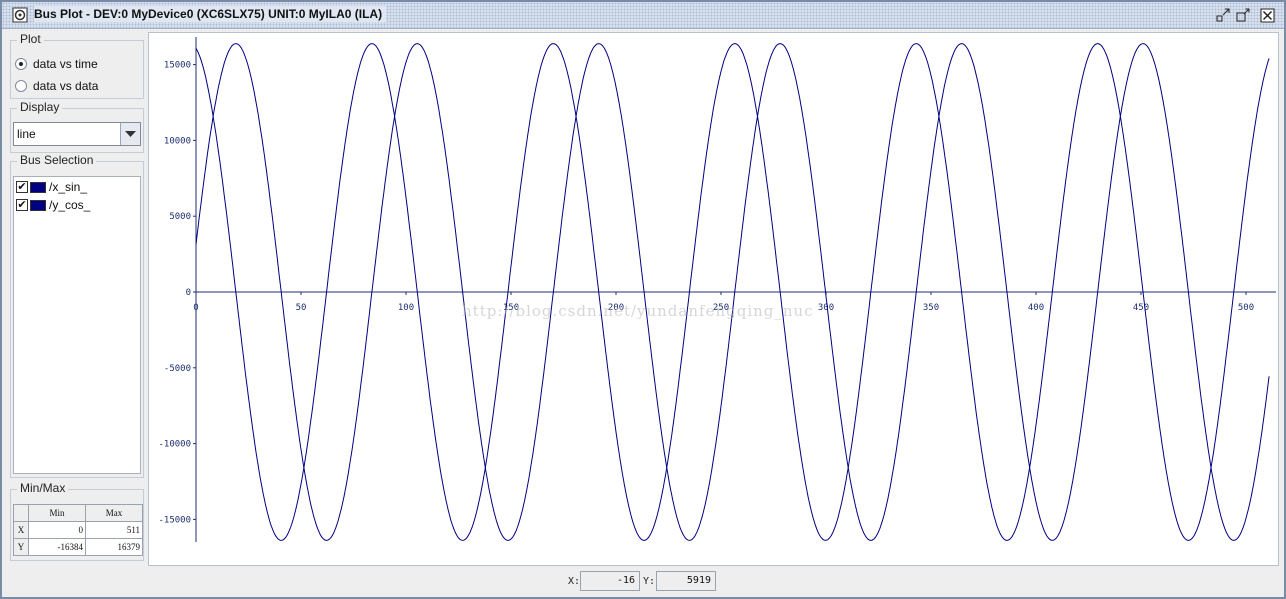  What do you see at coordinates (68, 187) in the screenshot?
I see `bus-label: /x_sin_` at bounding box center [68, 187].